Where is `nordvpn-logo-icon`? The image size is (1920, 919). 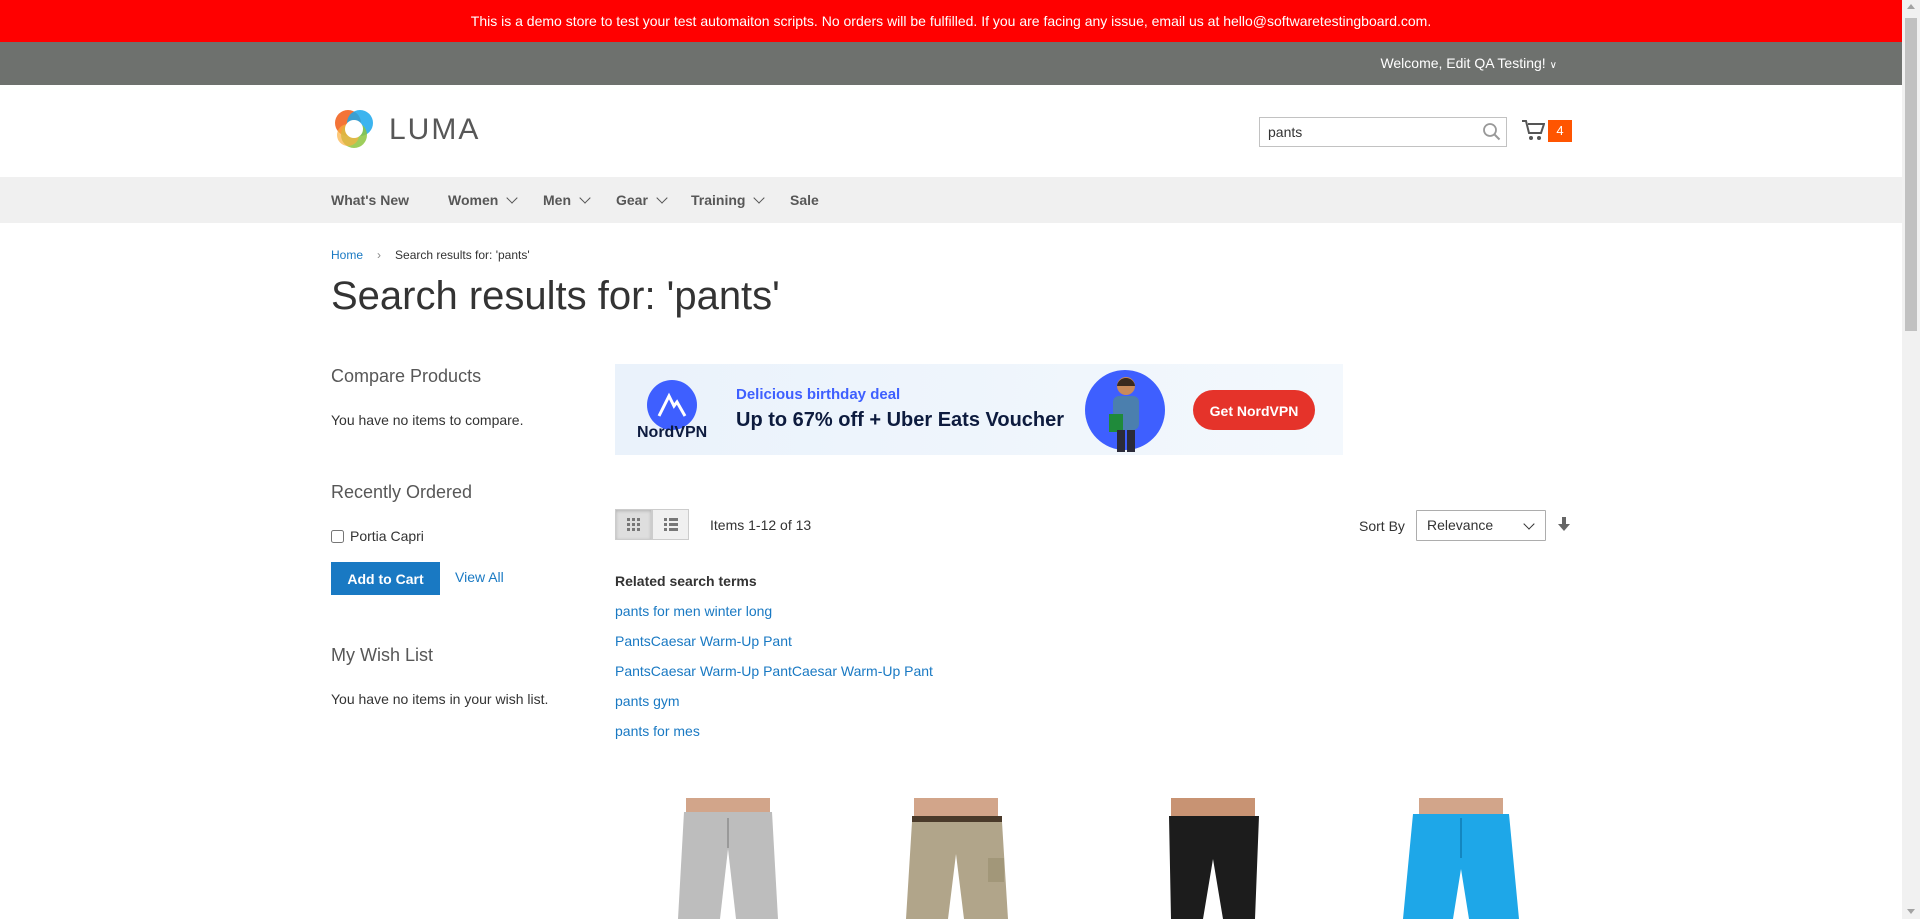 nordvpn-logo-icon is located at coordinates (672, 405).